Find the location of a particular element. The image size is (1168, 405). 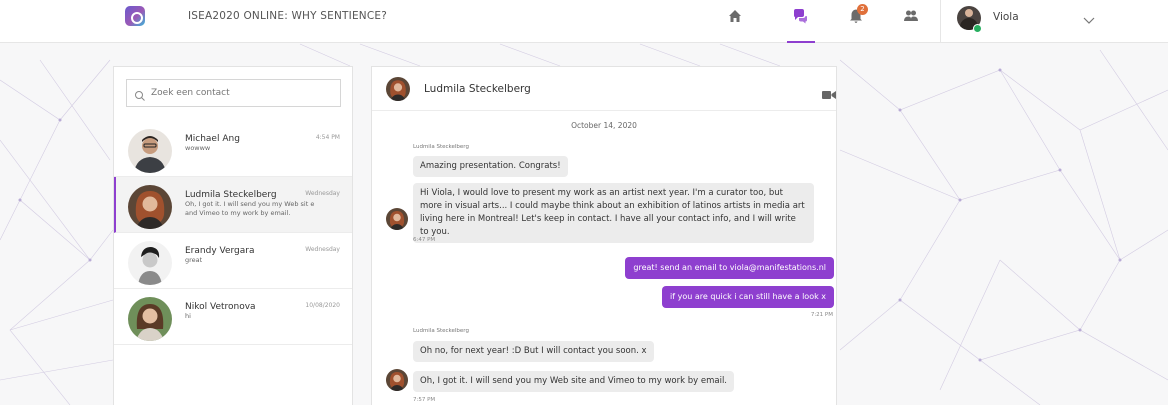

contact-time: 10/08/2020 is located at coordinates (322, 305).